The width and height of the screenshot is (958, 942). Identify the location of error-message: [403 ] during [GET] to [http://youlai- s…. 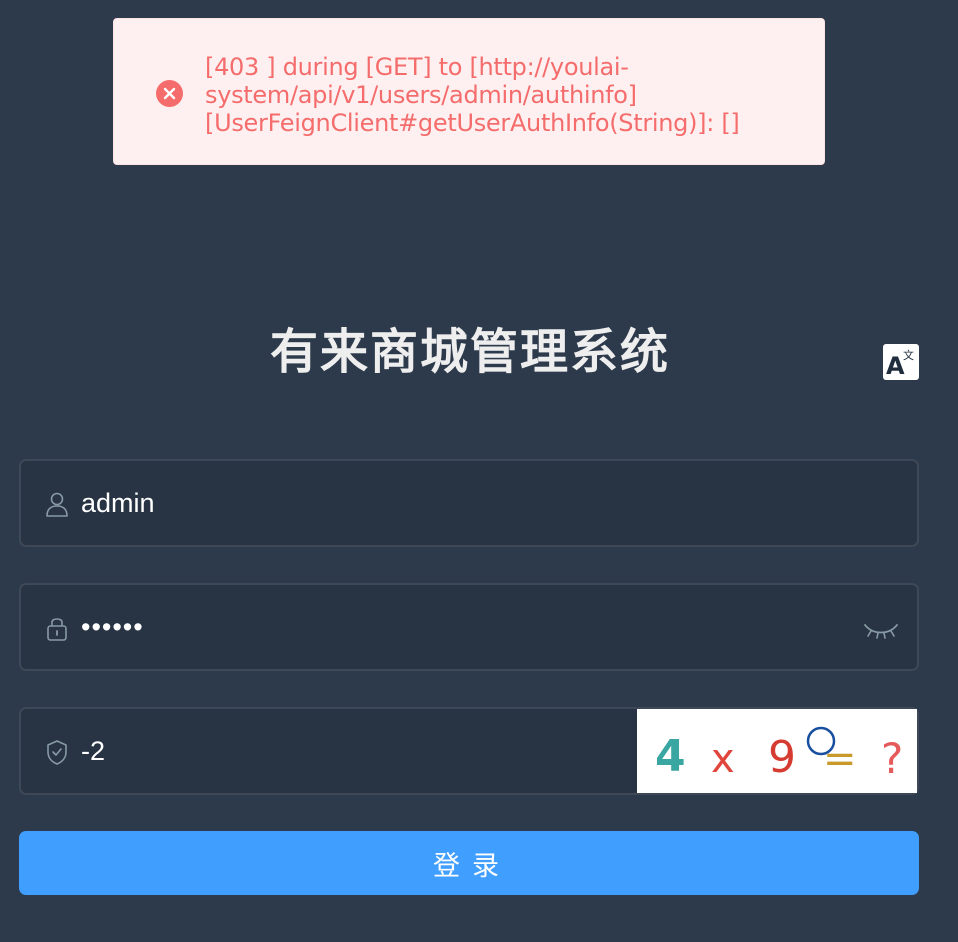
(472, 95).